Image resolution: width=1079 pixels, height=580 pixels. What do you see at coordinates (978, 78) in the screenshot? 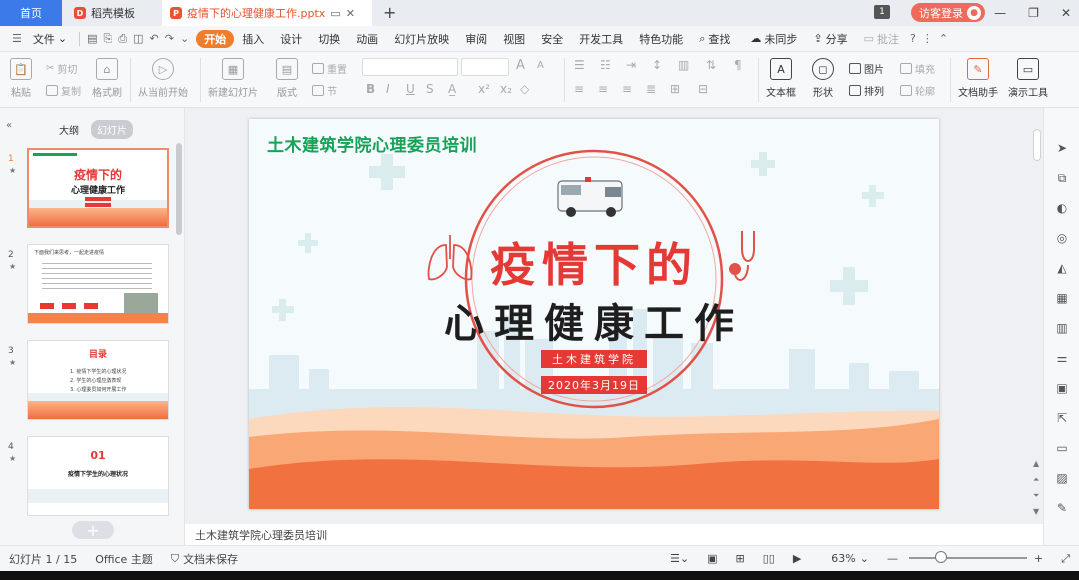
I see `doc-assistant-button: ✎ 文档助手` at bounding box center [978, 78].